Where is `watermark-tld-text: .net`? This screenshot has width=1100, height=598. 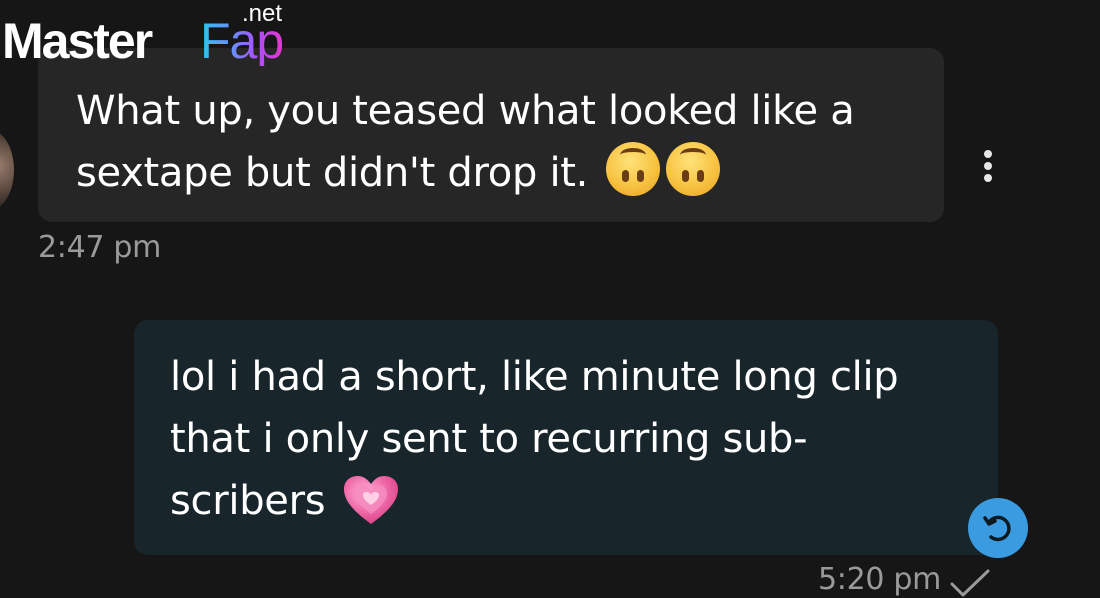 watermark-tld-text: .net is located at coordinates (262, 13).